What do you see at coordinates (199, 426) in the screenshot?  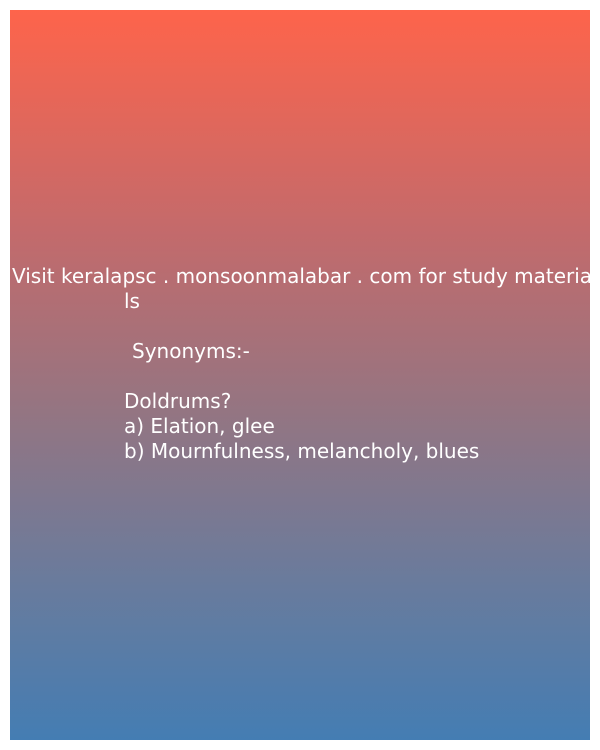 I see `quiz-option-a: a) Elation, glee` at bounding box center [199, 426].